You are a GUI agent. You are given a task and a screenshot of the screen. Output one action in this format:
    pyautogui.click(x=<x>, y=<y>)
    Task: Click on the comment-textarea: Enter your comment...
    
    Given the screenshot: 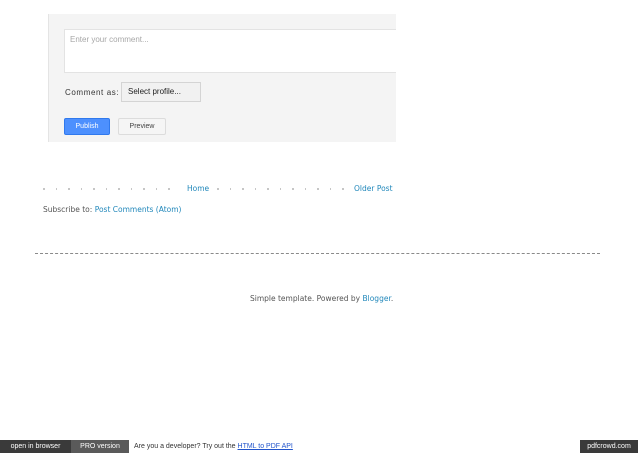 What is the action you would take?
    pyautogui.click(x=230, y=51)
    